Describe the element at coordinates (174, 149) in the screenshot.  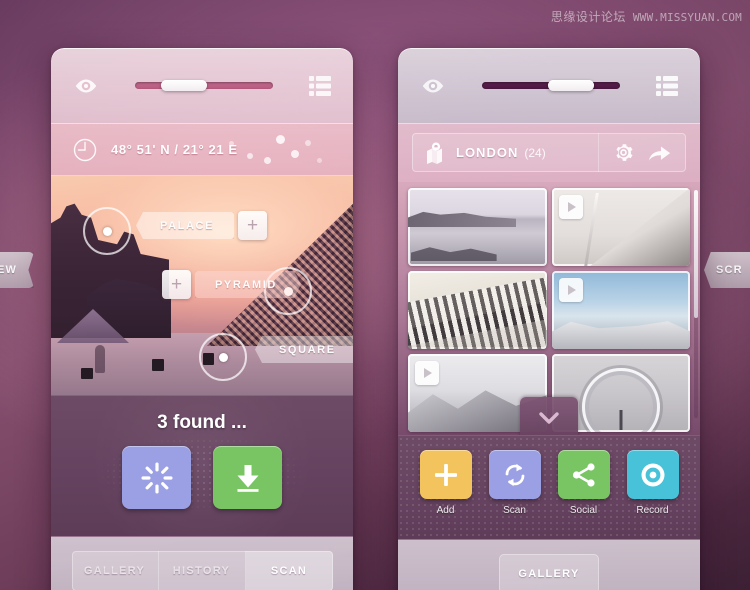
I see `coordinates-text: 48° 51' N / 21° 21 E` at that location.